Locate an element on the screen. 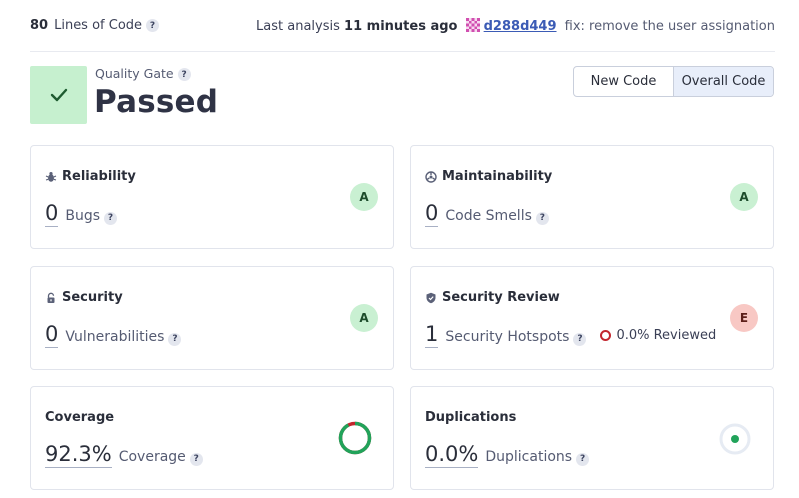 Image resolution: width=799 pixels, height=498 pixels. quality-gate-title: Quality Gate is located at coordinates (134, 73).